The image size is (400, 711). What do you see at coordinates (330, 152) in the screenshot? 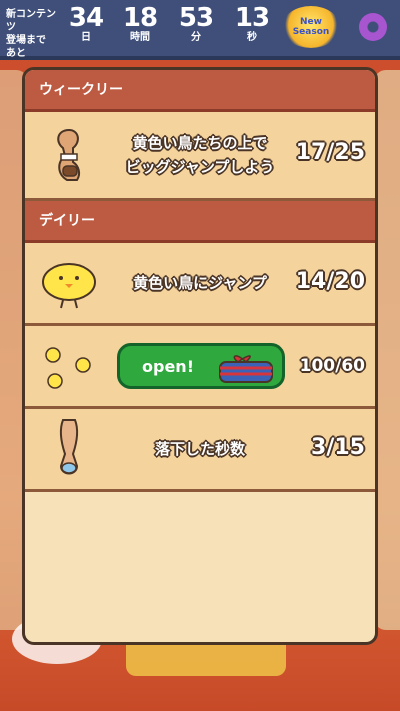
I see `weekly-mission-progress: 17/25` at bounding box center [330, 152].